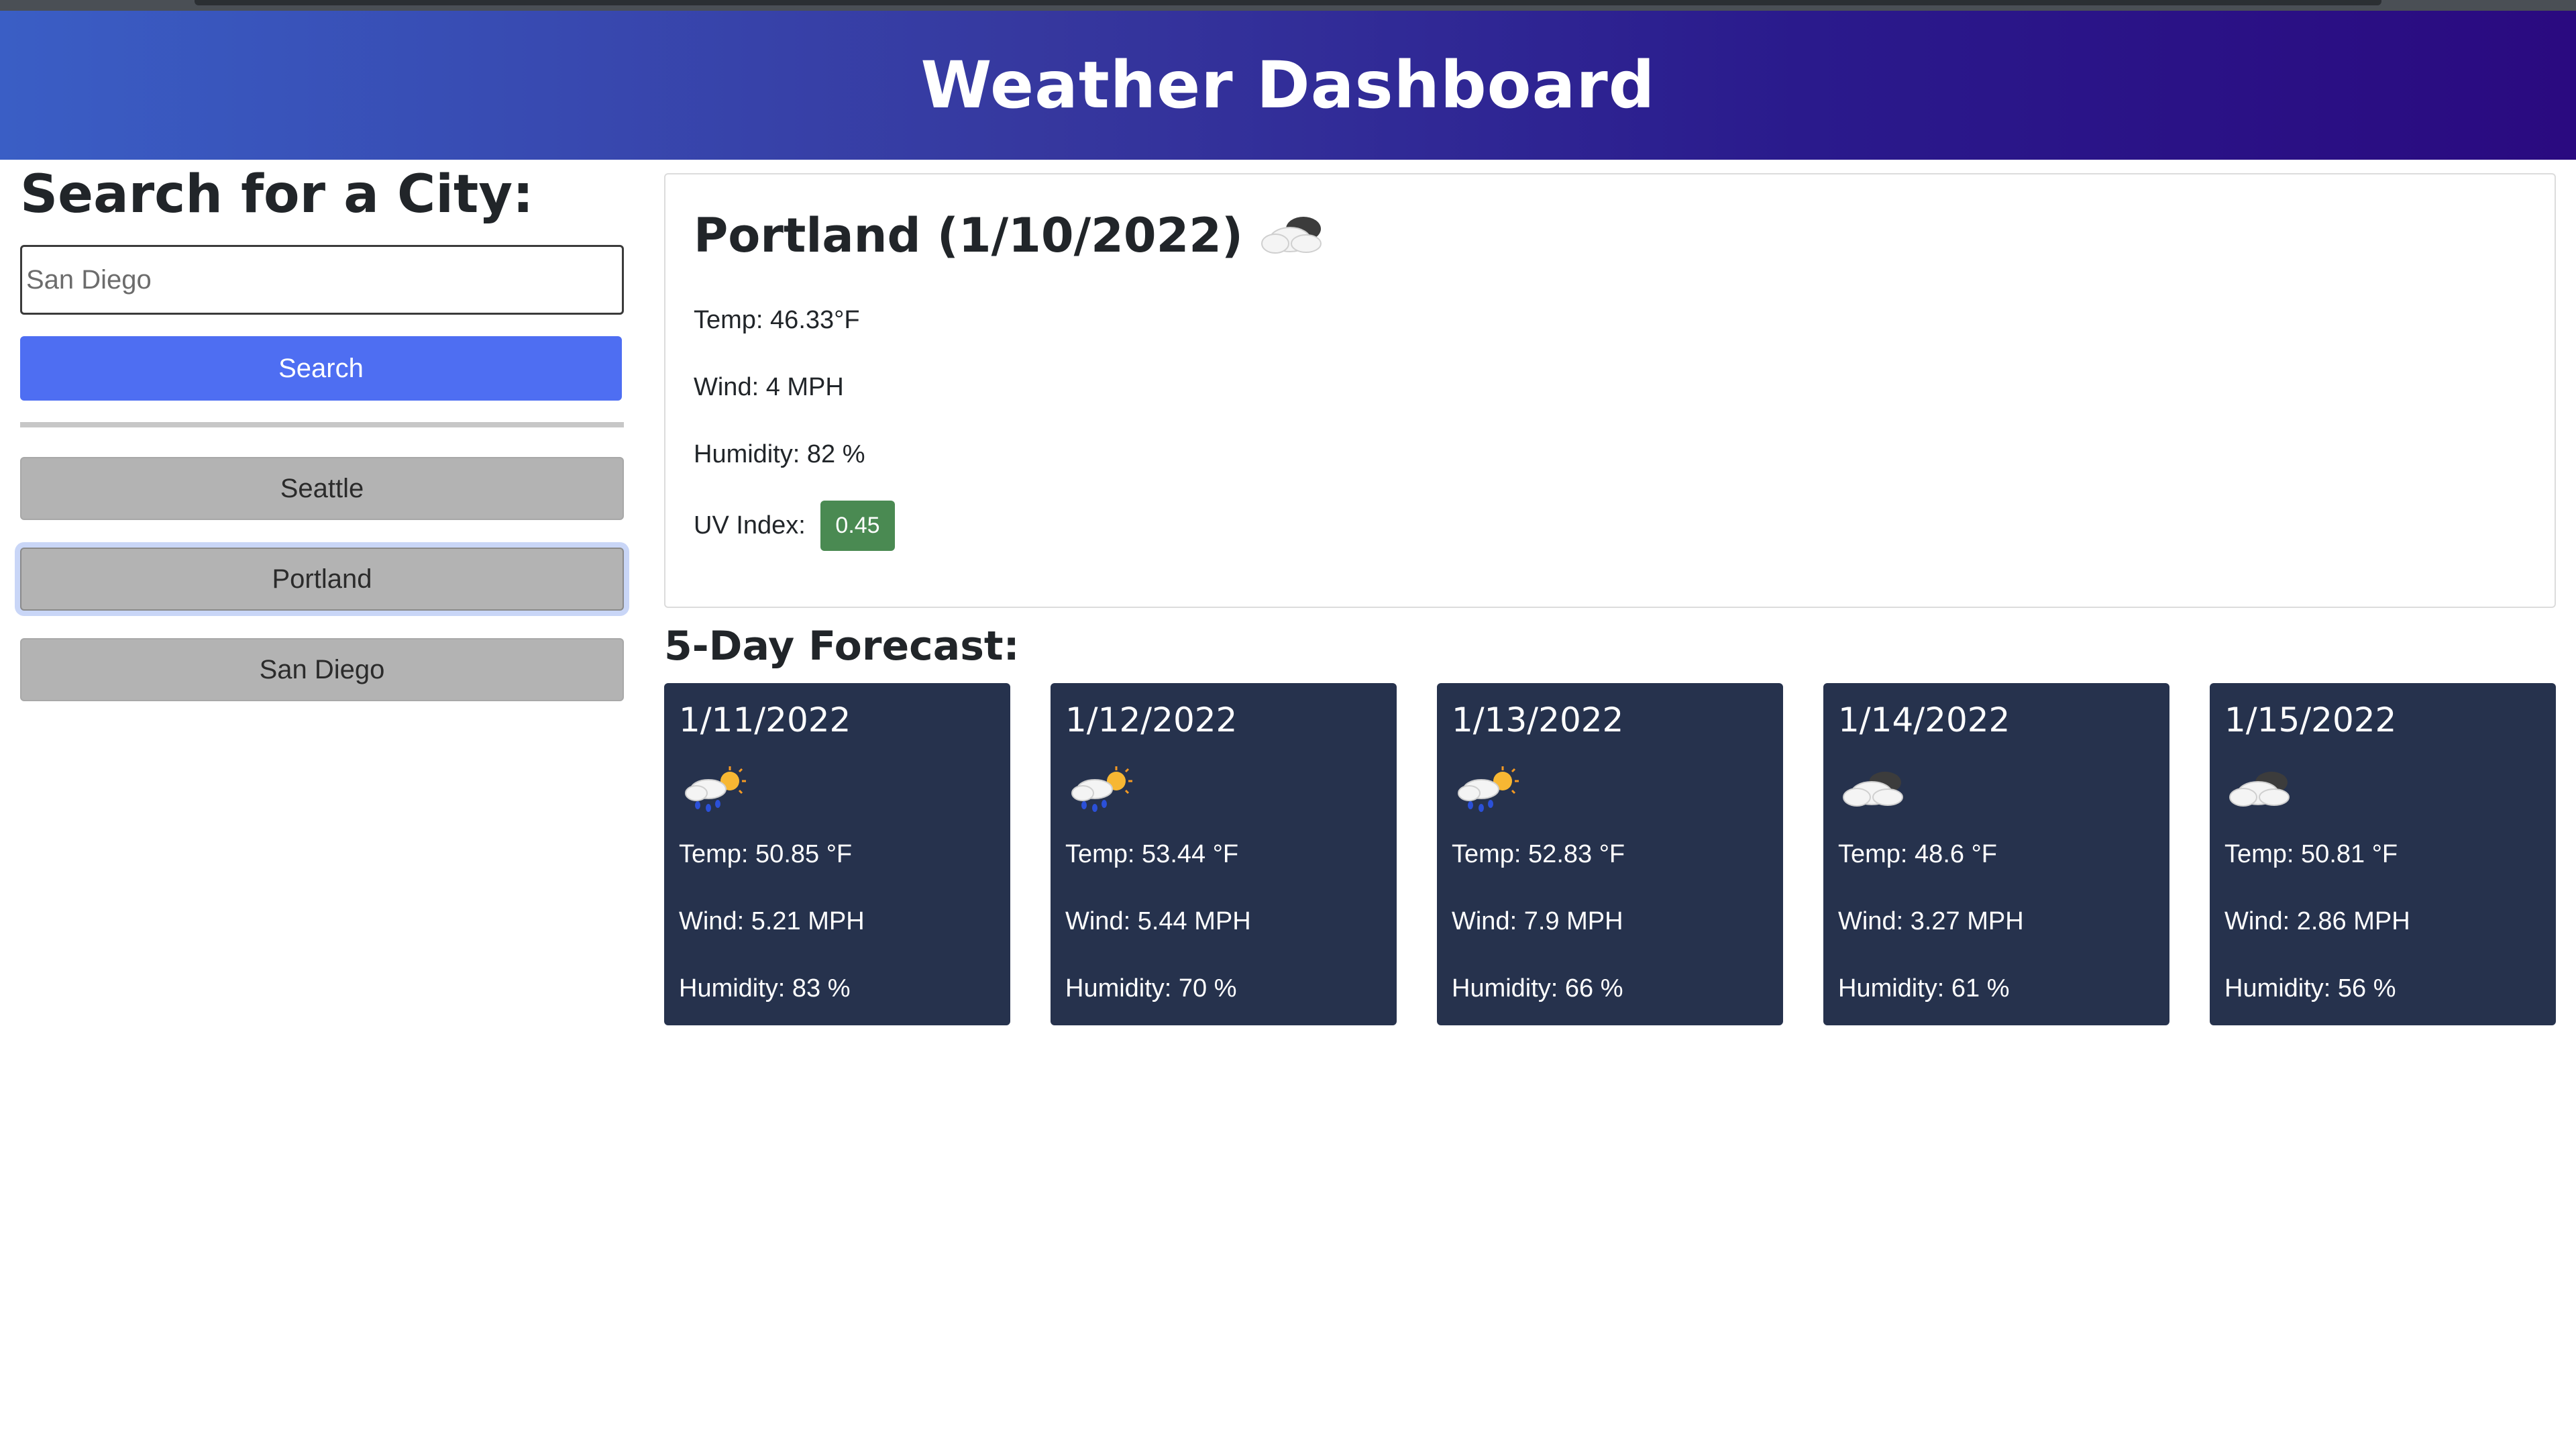  I want to click on forecast-humidity: Humidity: 56 %, so click(2310, 989).